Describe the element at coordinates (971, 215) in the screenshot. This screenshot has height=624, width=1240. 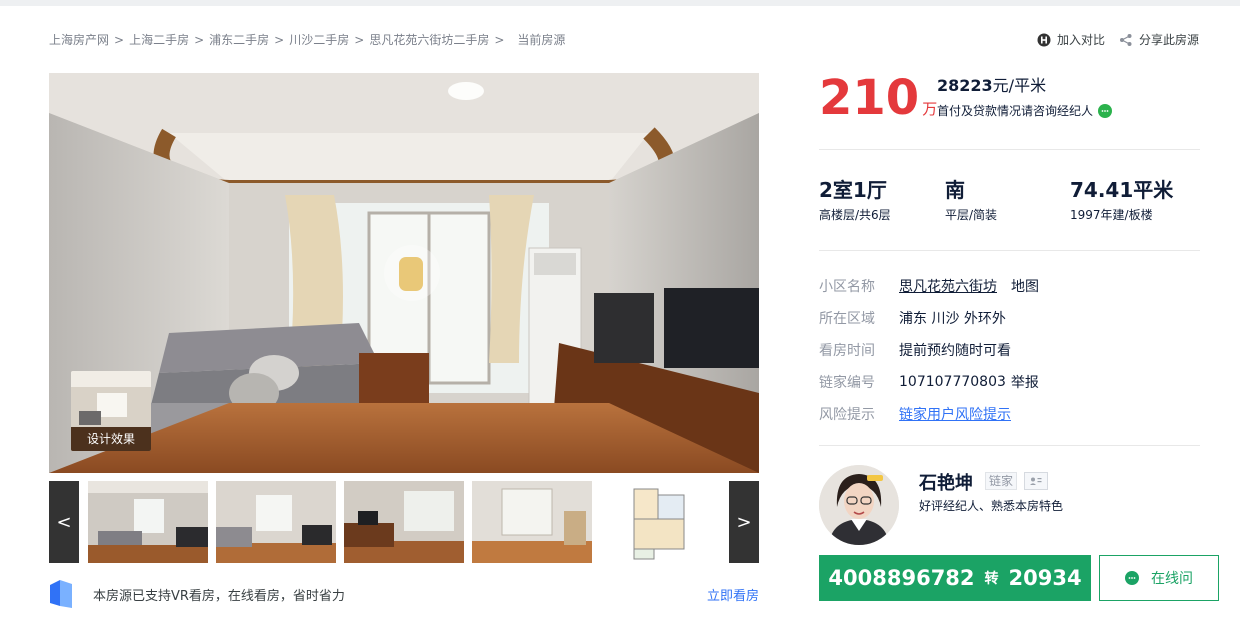
I see `spec-orientation-sub: 平层/简装` at that location.